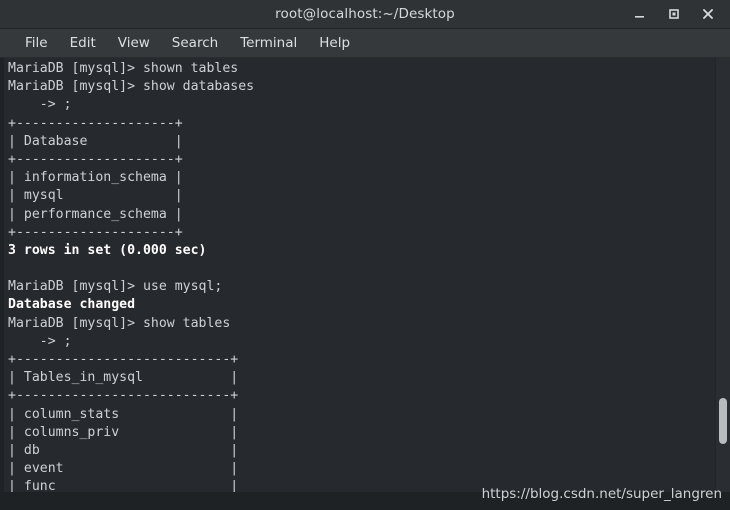 Image resolution: width=730 pixels, height=510 pixels. I want to click on menu-file: File, so click(36, 43).